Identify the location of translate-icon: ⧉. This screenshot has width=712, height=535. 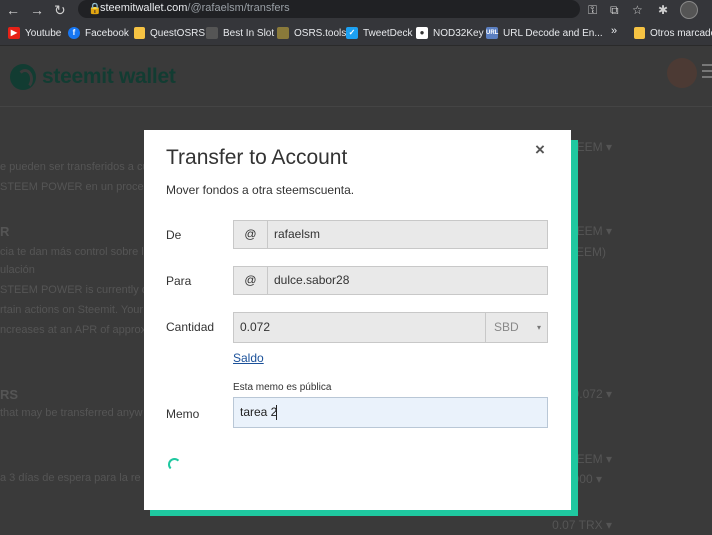
(614, 10).